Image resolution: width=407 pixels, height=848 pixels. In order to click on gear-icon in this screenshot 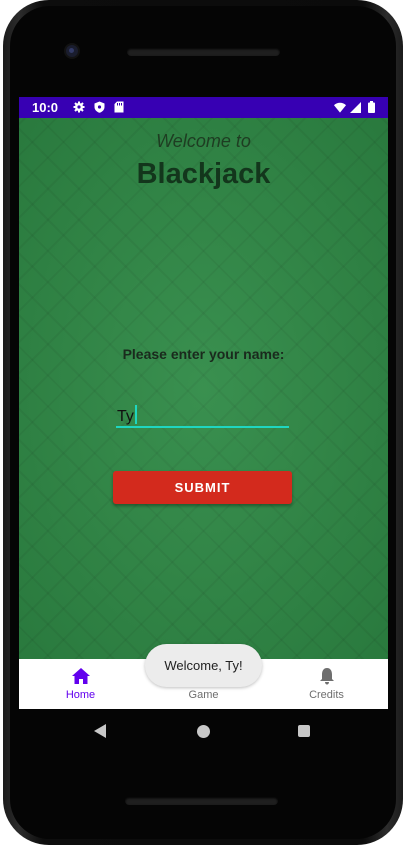, I will do `click(79, 107)`.